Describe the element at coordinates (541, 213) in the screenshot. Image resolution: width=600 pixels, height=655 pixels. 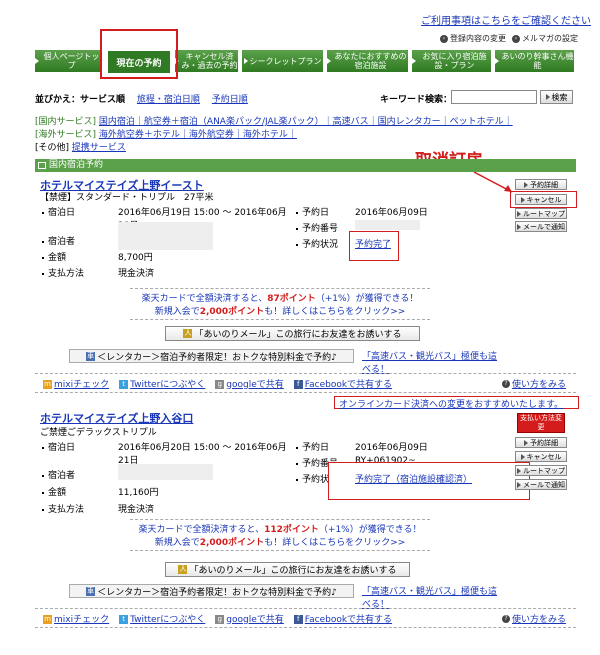
I see `route-map-button-1: ルートマップ` at that location.